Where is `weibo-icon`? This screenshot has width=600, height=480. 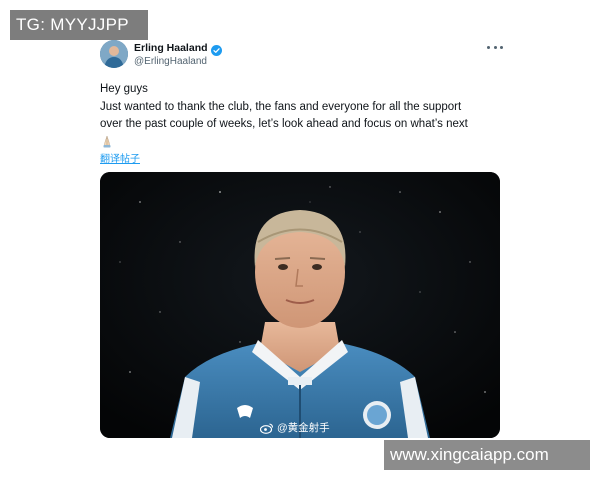 weibo-icon is located at coordinates (267, 428).